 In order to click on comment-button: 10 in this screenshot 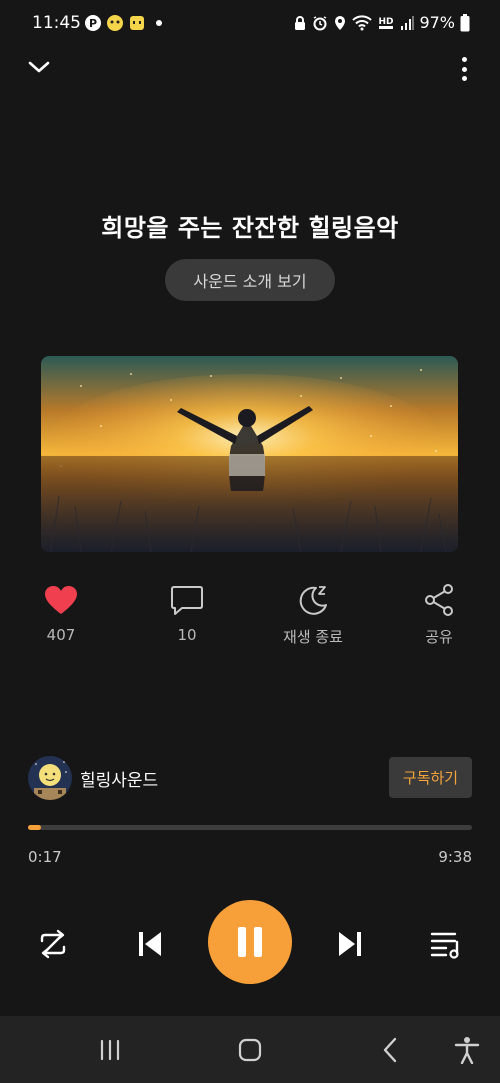, I will do `click(187, 612)`.